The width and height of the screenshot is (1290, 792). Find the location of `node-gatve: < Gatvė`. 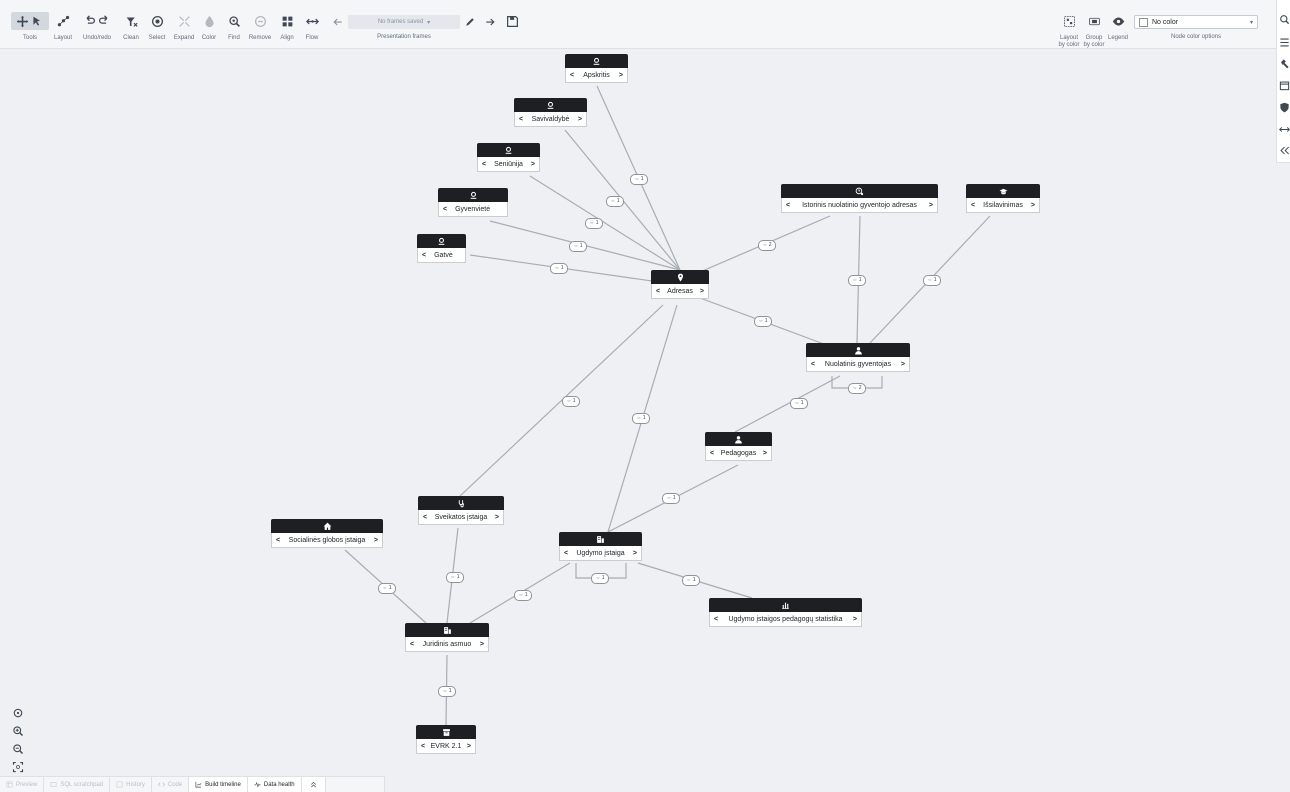

node-gatve: < Gatvė is located at coordinates (441, 248).